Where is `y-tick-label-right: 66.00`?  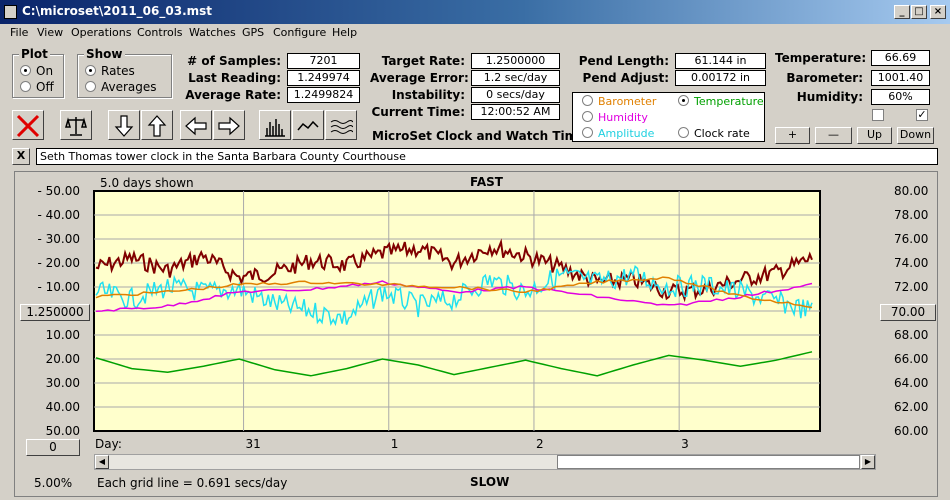 y-tick-label-right: 66.00 is located at coordinates (911, 359).